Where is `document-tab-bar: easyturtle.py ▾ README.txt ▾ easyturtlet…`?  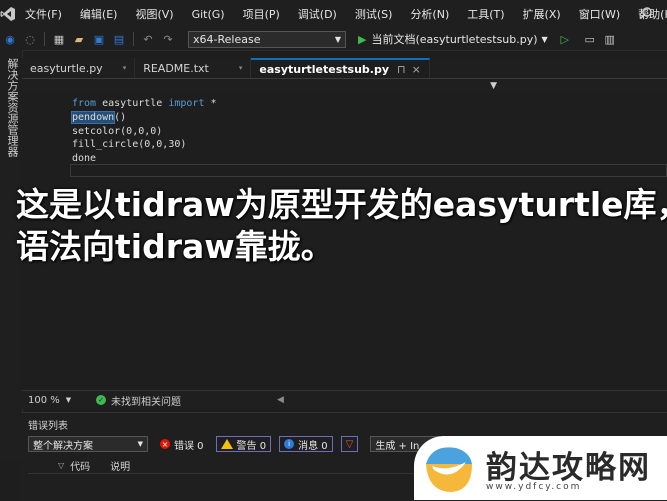 document-tab-bar: easyturtle.py ▾ README.txt ▾ easyturtlet… is located at coordinates (344, 68).